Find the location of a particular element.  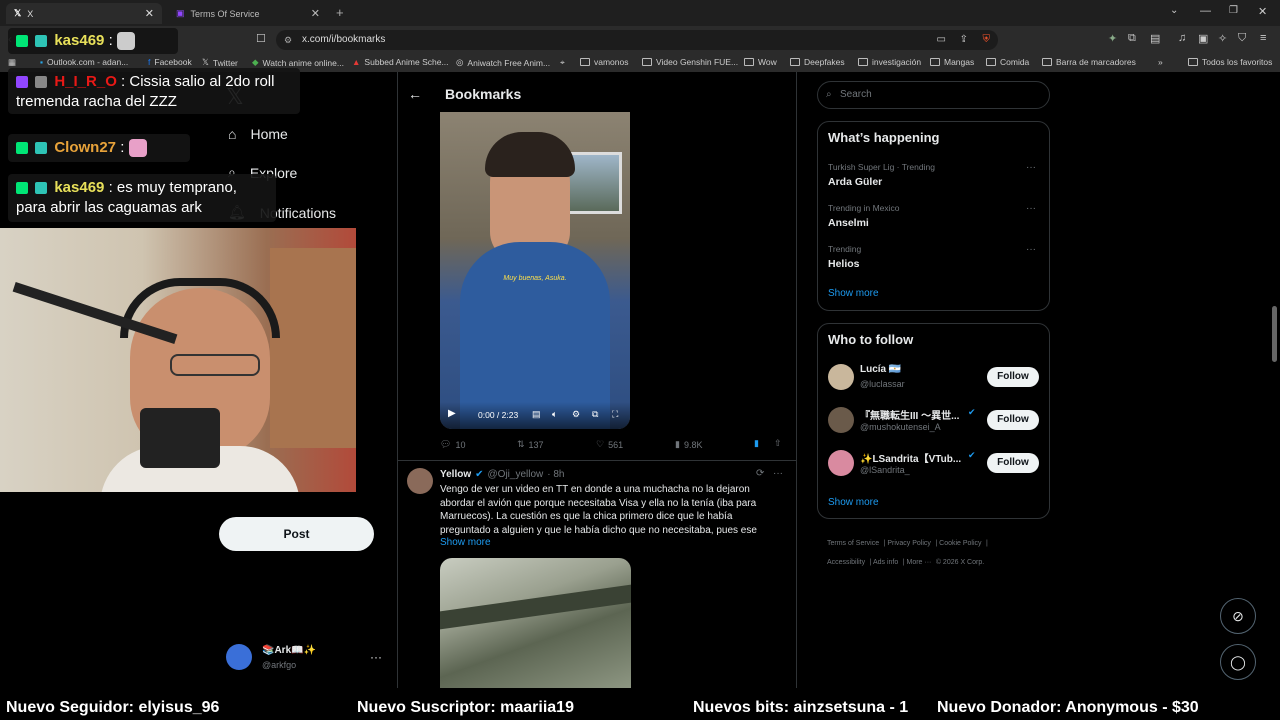

page-scrollbar is located at coordinates (1274, 334).